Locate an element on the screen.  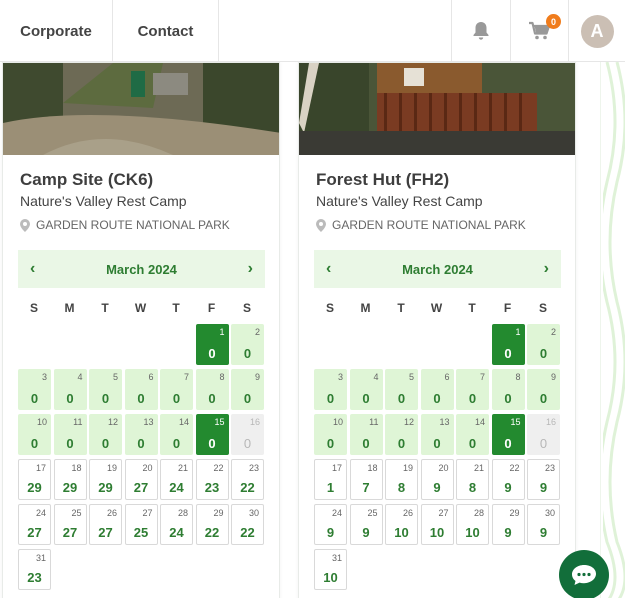
calendar-day-cell: 17 1 is located at coordinates (330, 479).